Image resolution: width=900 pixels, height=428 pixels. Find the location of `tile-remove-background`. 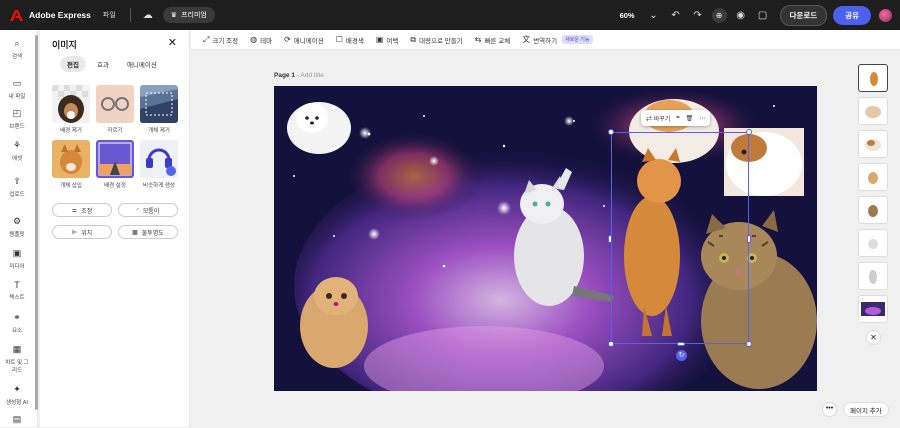

tile-remove-background is located at coordinates (71, 104).